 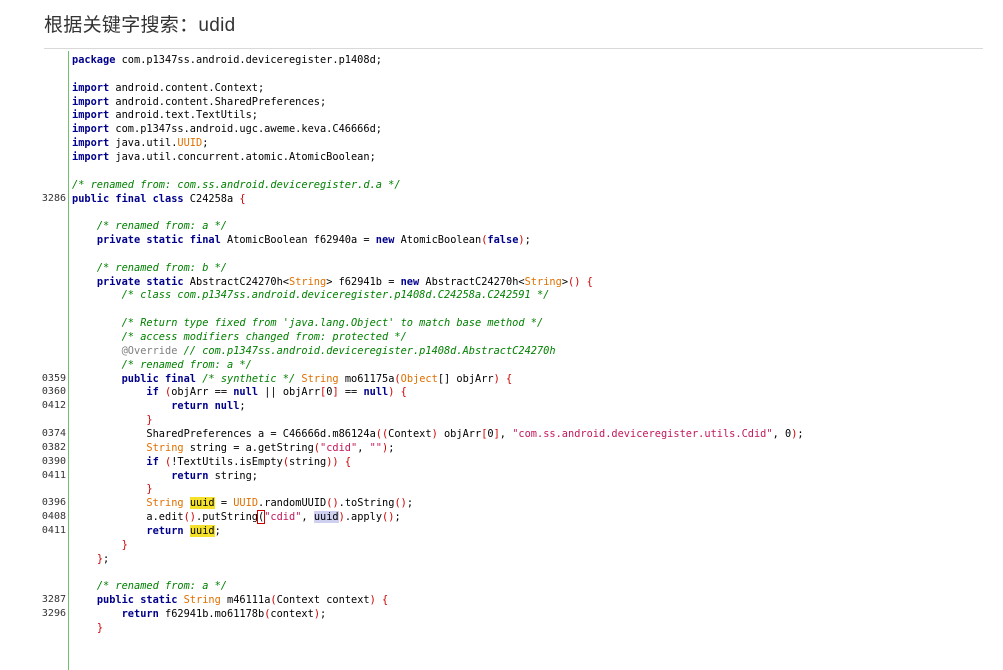 What do you see at coordinates (53, 406) in the screenshot?
I see `line-number: 0412` at bounding box center [53, 406].